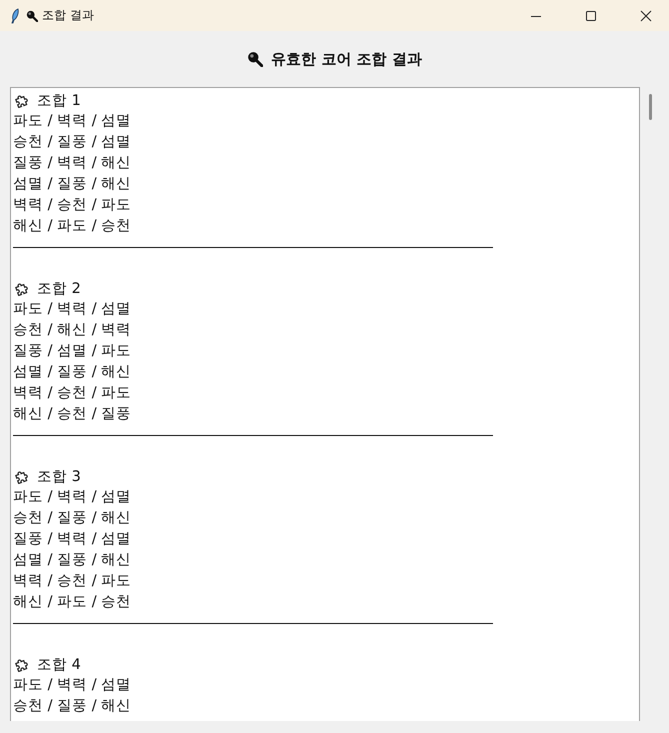  Describe the element at coordinates (59, 101) in the screenshot. I see `combination-title: 조합 1` at that location.